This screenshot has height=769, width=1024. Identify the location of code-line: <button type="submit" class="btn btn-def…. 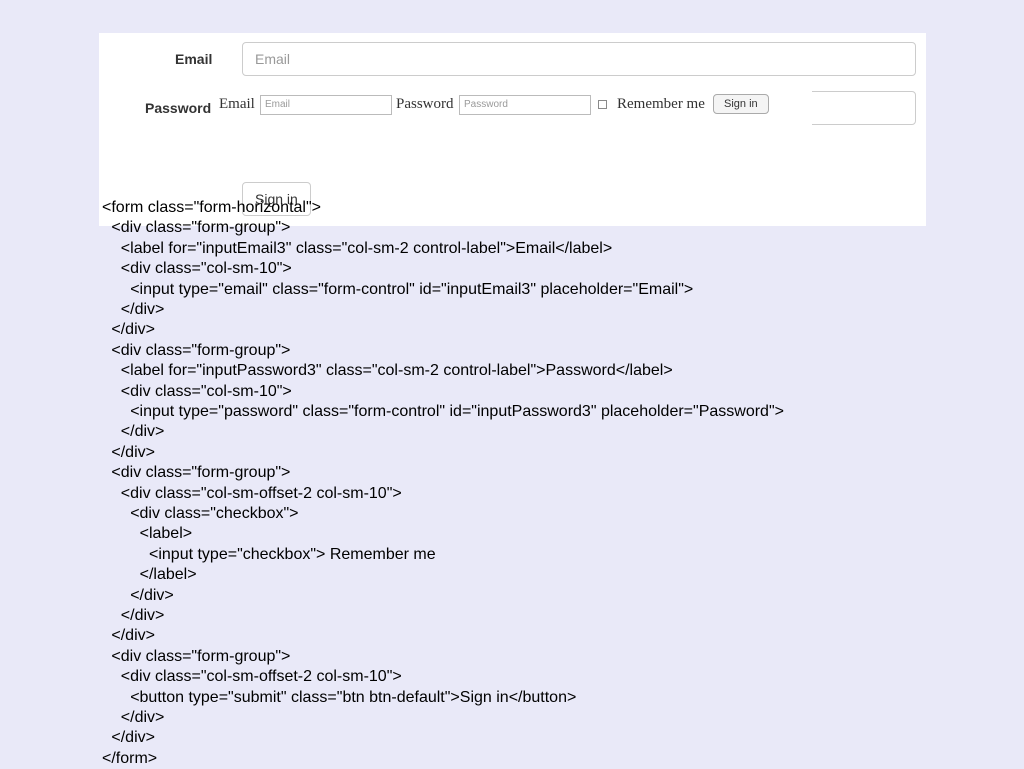
(353, 697).